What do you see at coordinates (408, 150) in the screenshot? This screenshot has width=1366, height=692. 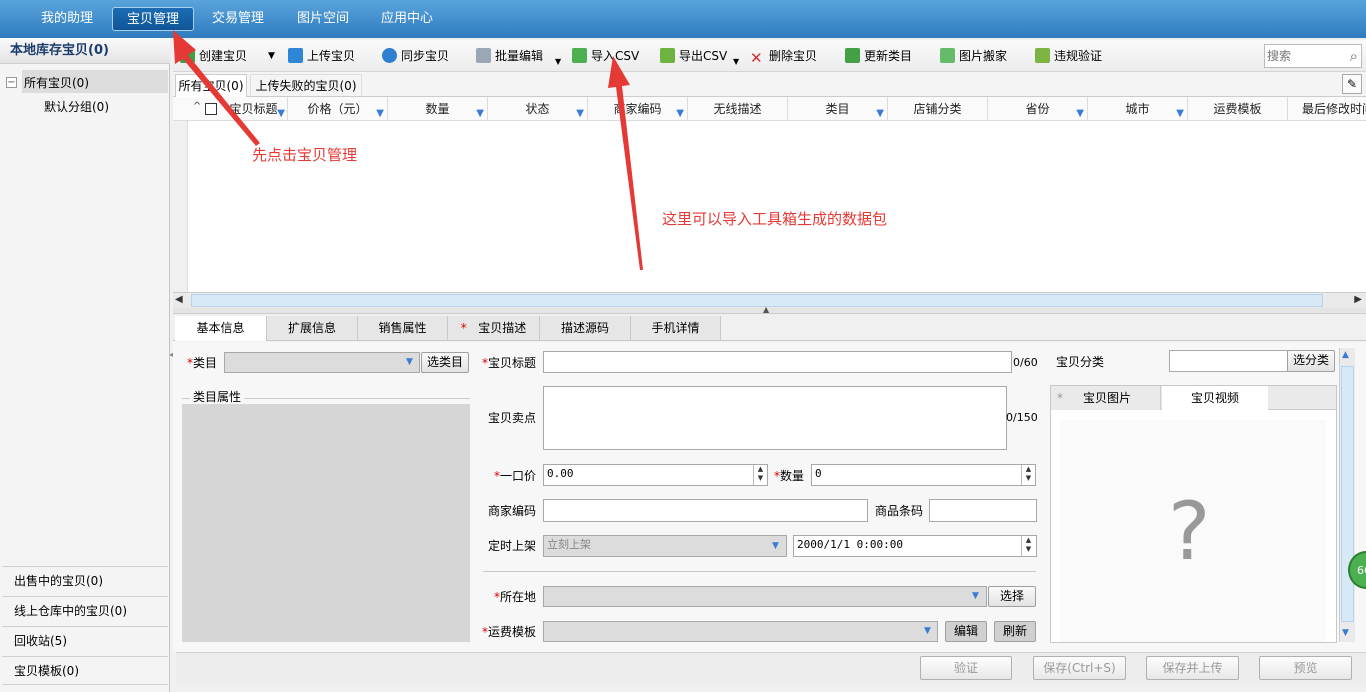 I see `annotation-arrows` at bounding box center [408, 150].